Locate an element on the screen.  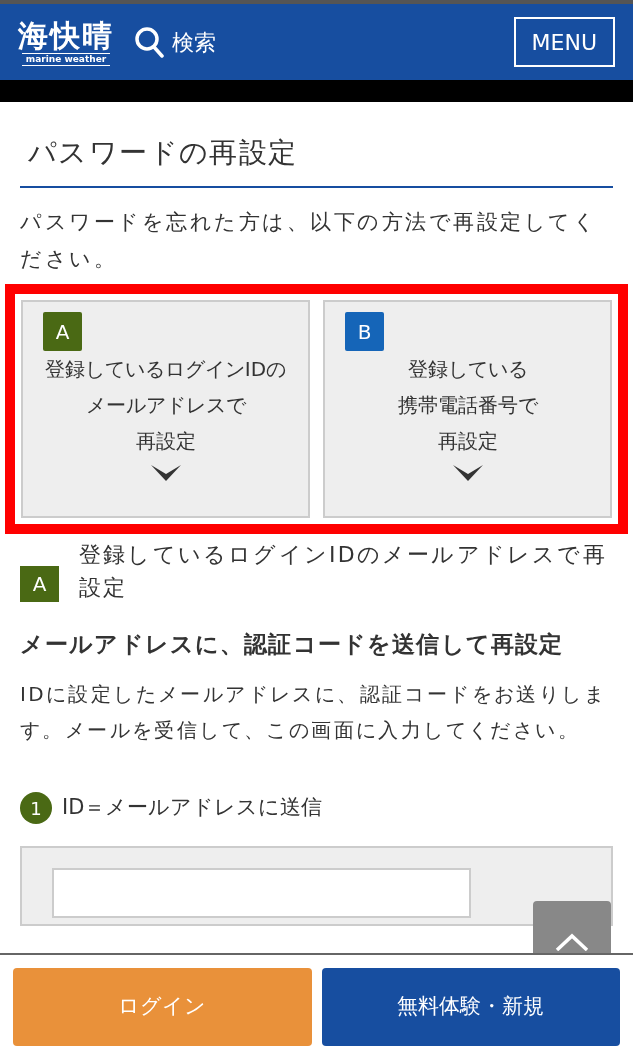
subheading: メールアドレスに、認証コードを送信して再設定 is located at coordinates (292, 644).